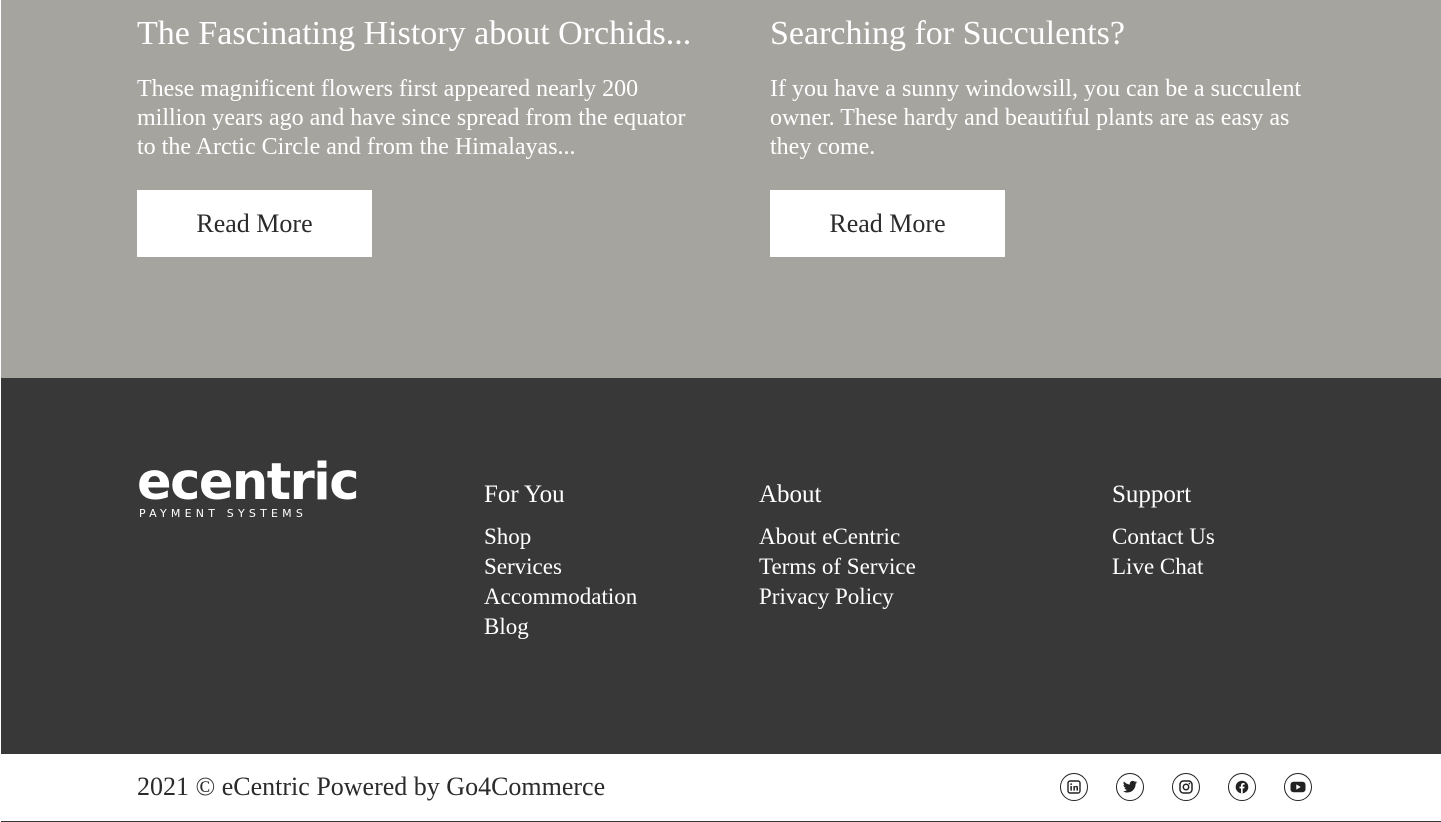 The width and height of the screenshot is (1441, 822). I want to click on instagram-icon, so click(1186, 787).